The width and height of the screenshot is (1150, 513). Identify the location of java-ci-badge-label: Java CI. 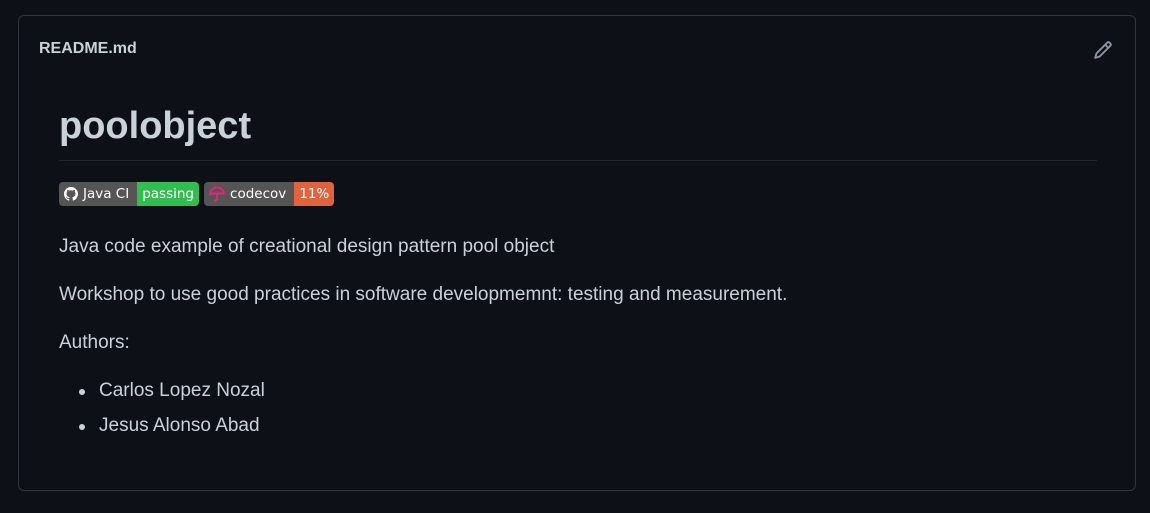
(106, 193).